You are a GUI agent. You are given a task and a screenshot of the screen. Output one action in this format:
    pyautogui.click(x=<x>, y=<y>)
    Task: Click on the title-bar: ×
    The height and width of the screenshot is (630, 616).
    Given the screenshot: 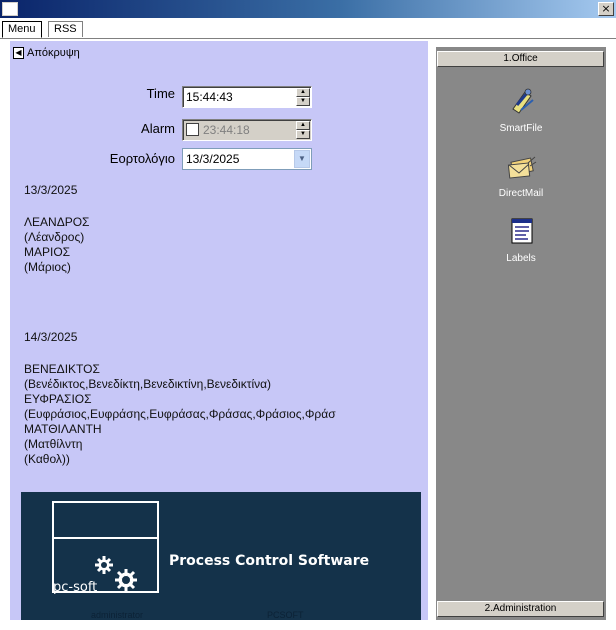 What is the action you would take?
    pyautogui.click(x=308, y=9)
    